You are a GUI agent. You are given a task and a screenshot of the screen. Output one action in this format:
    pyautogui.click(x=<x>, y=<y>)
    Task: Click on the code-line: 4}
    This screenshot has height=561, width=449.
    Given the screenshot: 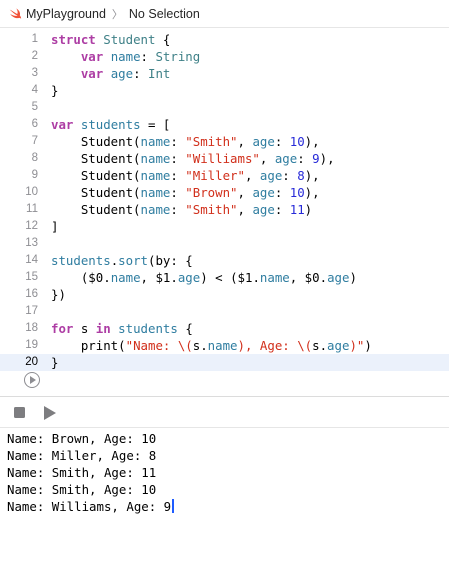 What is the action you would take?
    pyautogui.click(x=224, y=90)
    